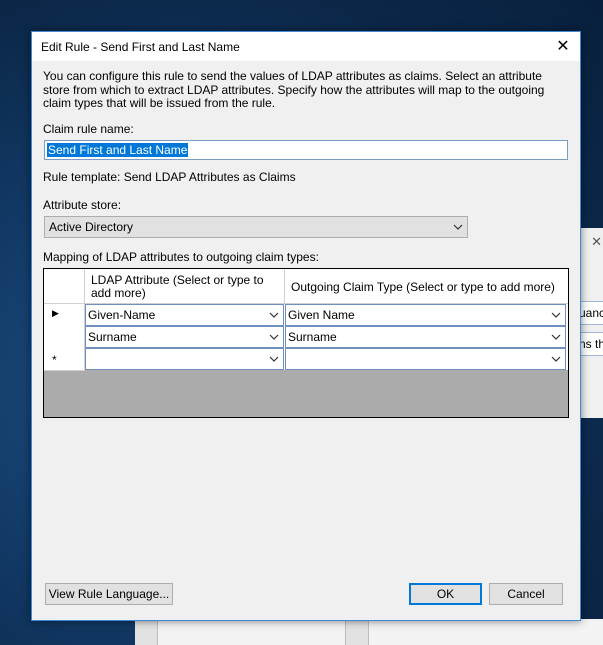 The image size is (603, 645). I want to click on attribute-store-label: Attribute store:, so click(82, 205).